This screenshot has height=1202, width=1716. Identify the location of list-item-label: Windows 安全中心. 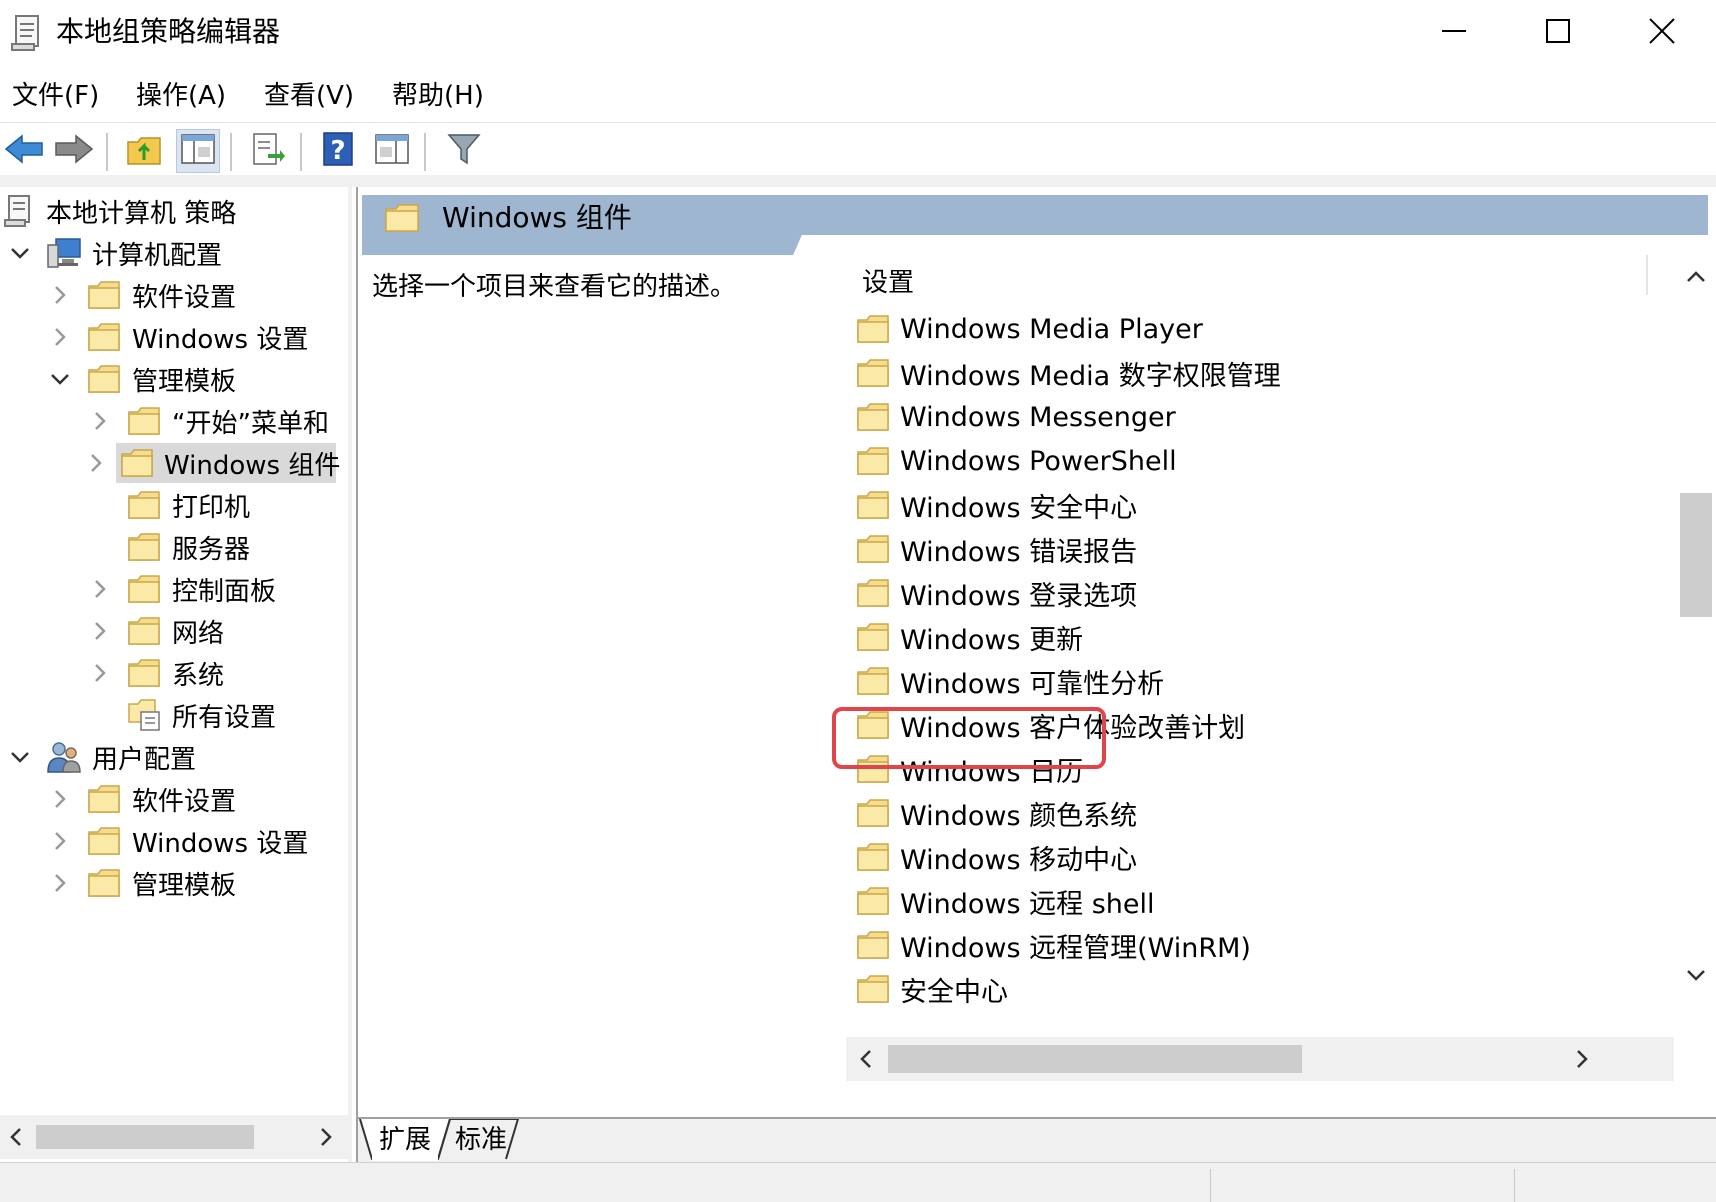
(1019, 508).